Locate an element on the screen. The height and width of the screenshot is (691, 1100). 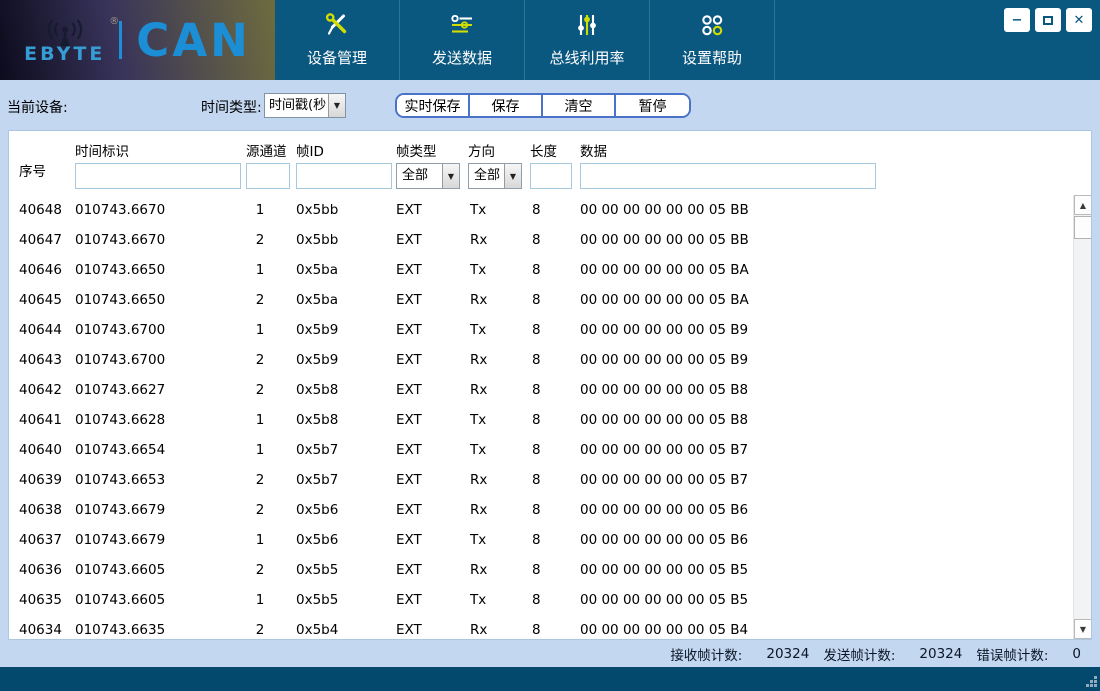
scroll-up-button: ▲ is located at coordinates (1082, 205).